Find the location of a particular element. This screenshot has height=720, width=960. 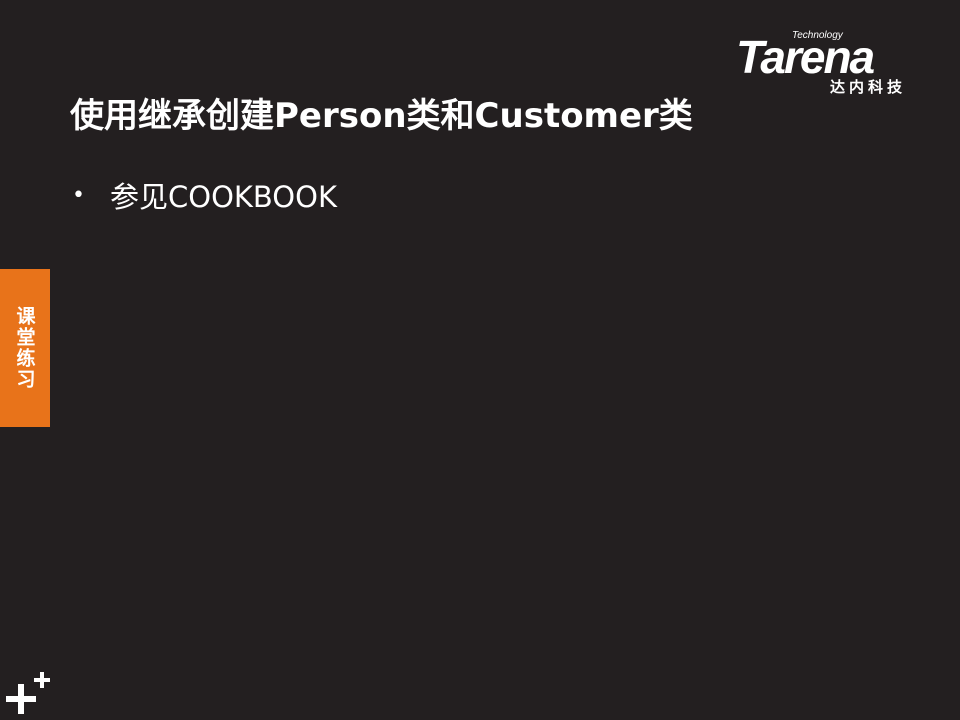

tarena-logo-icon: Technology Tarena 达内科技 is located at coordinates (821, 63).